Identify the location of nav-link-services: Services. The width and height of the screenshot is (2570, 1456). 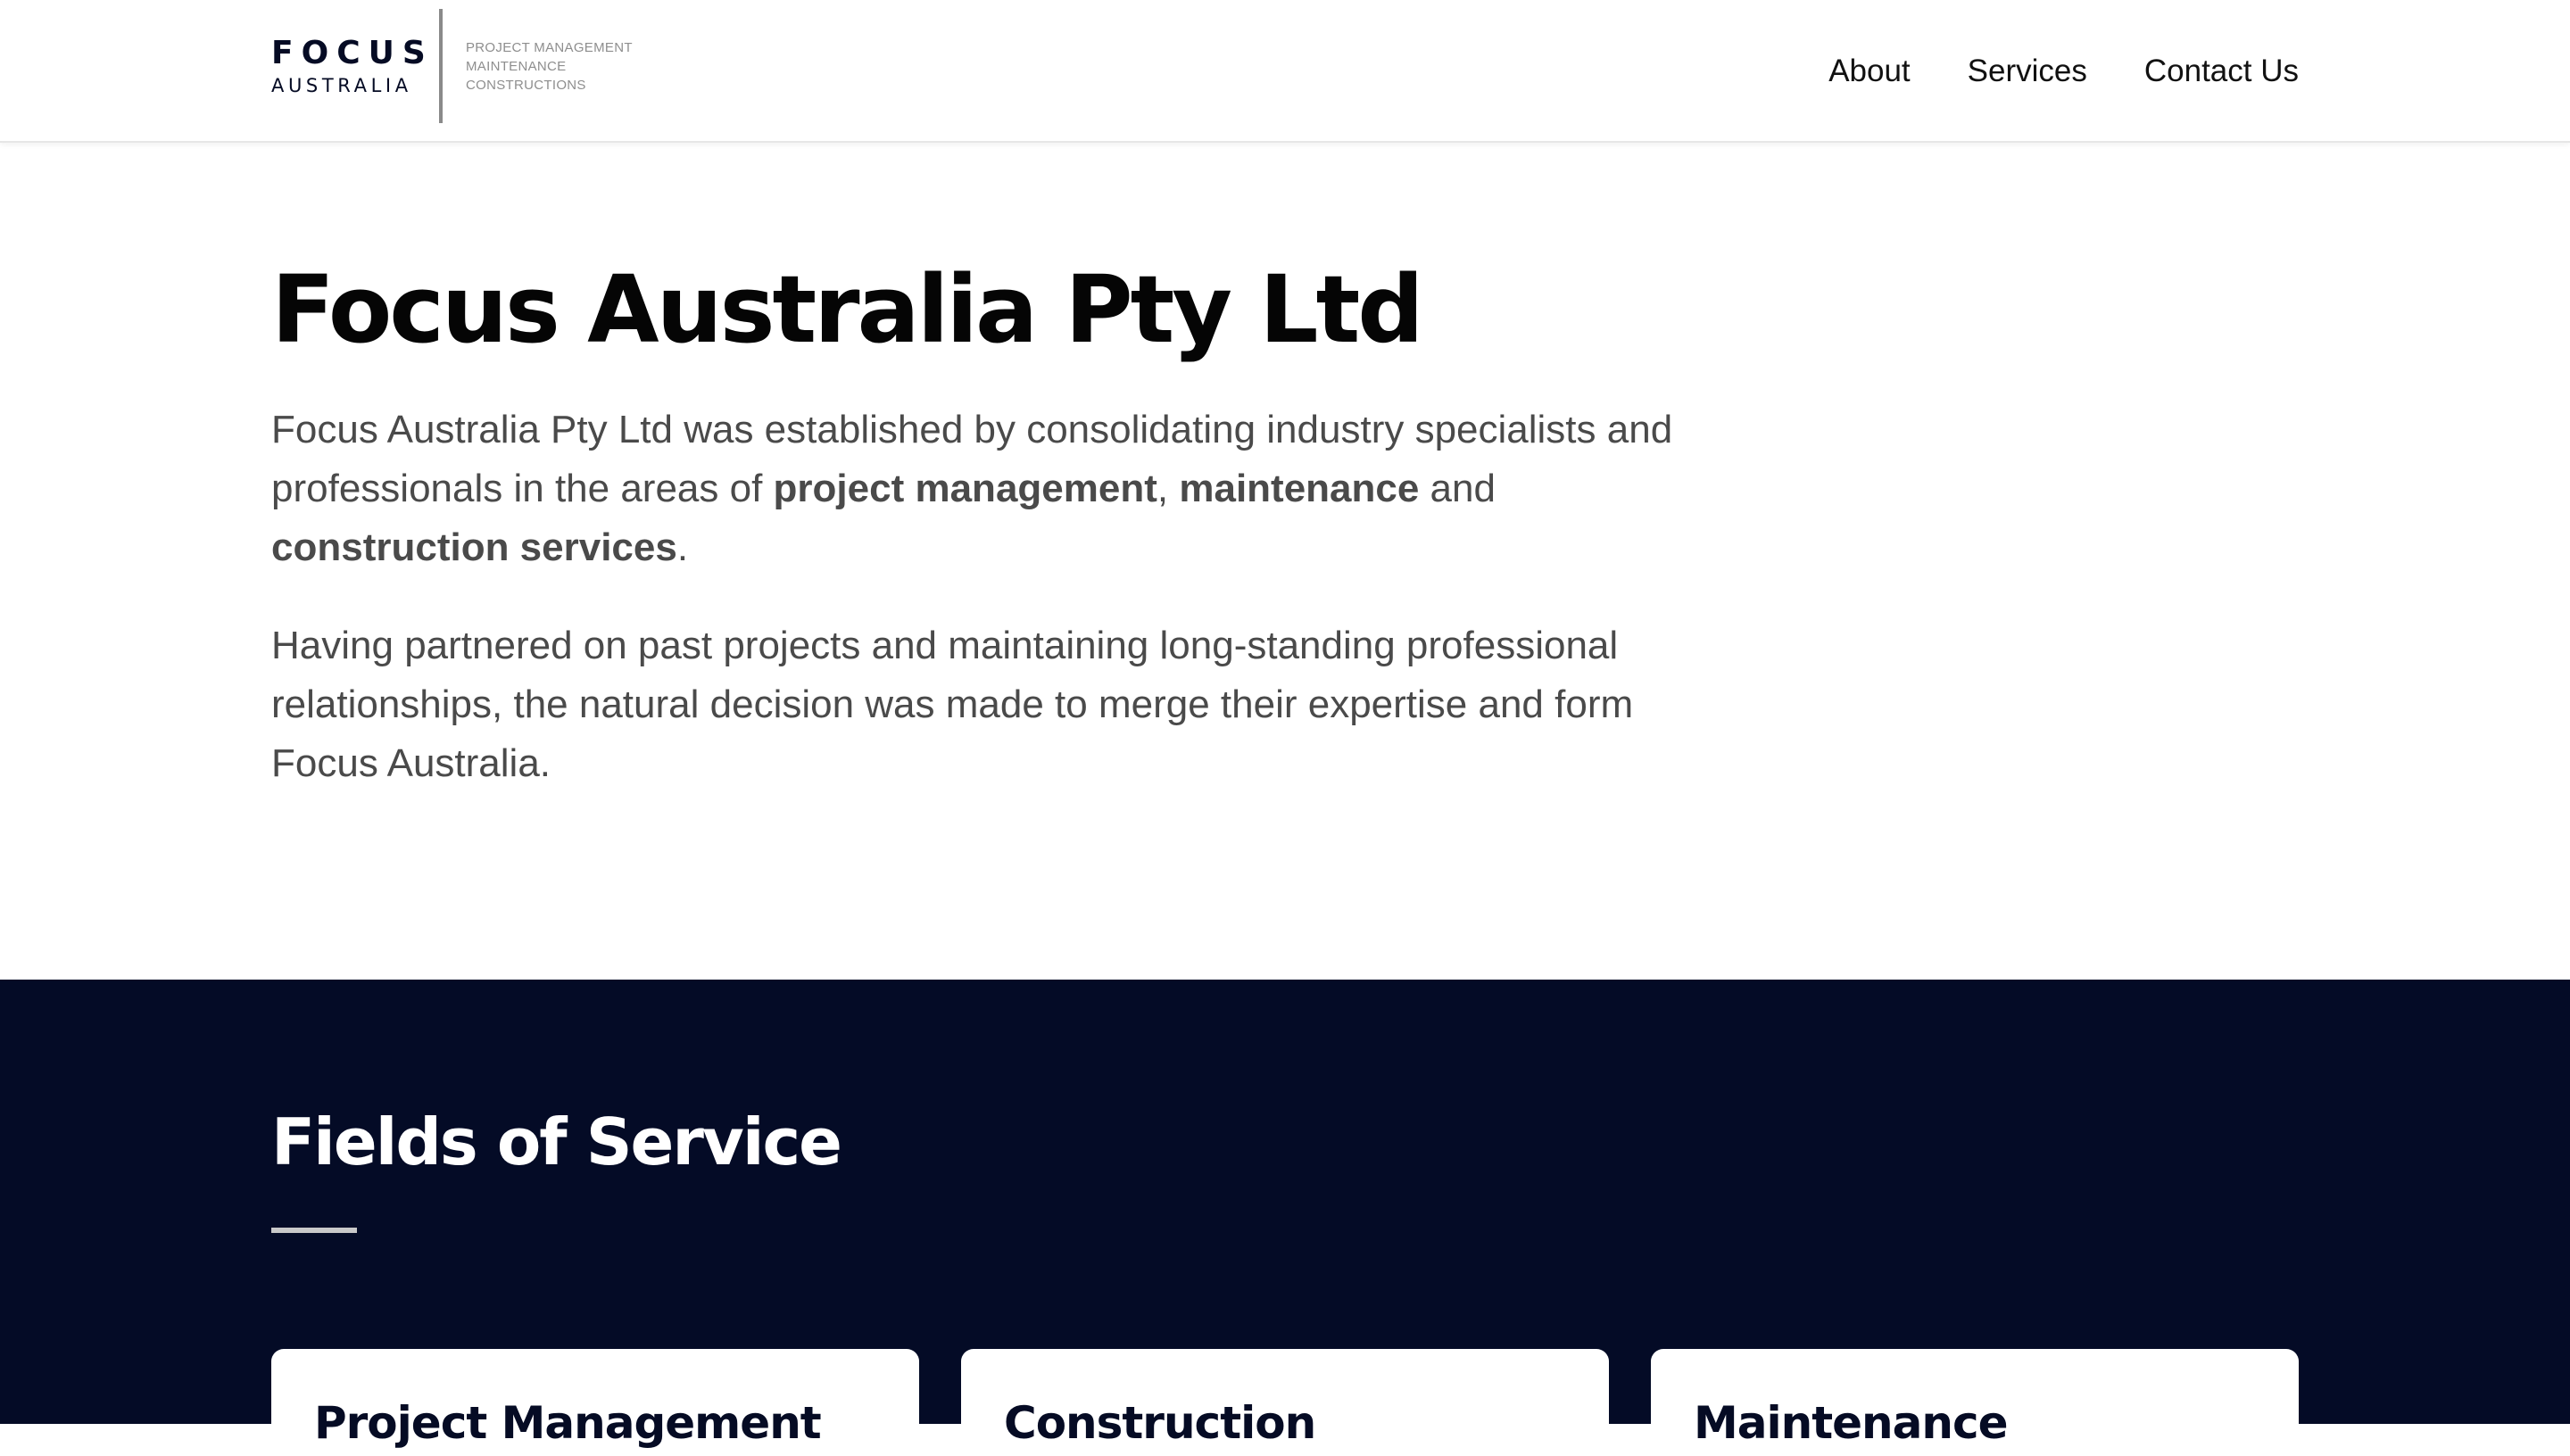
(2028, 71).